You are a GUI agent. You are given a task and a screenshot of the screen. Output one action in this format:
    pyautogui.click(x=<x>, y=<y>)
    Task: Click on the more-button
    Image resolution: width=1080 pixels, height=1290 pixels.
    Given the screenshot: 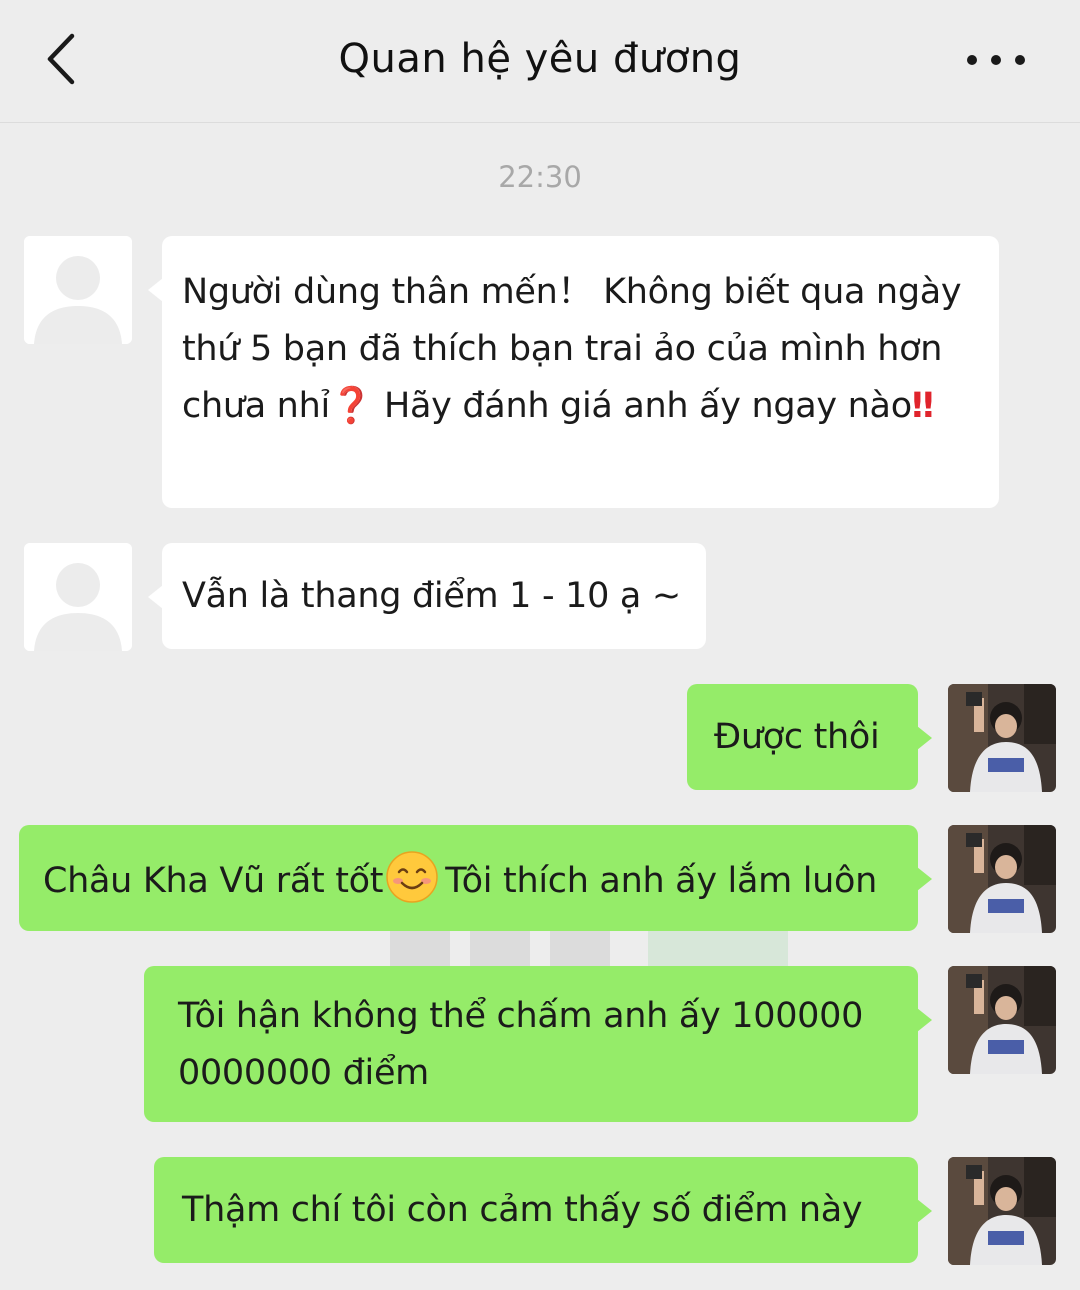 What is the action you would take?
    pyautogui.click(x=996, y=60)
    